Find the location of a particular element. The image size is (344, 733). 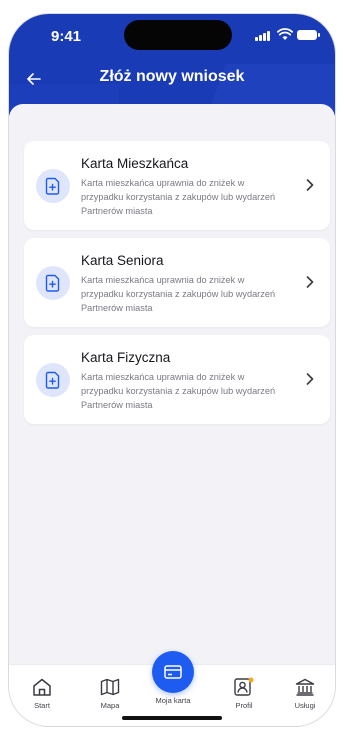

nav-bar: Złóż nowy wniosek is located at coordinates (172, 78).